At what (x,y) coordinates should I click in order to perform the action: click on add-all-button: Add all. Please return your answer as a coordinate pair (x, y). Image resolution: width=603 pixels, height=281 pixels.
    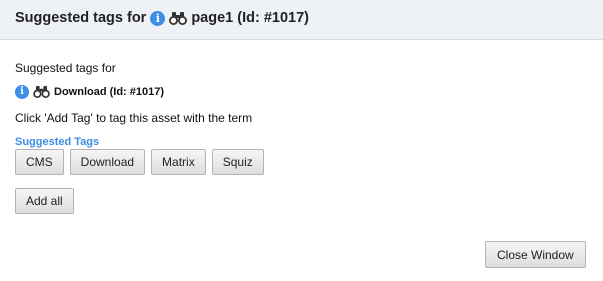
    Looking at the image, I should click on (44, 201).